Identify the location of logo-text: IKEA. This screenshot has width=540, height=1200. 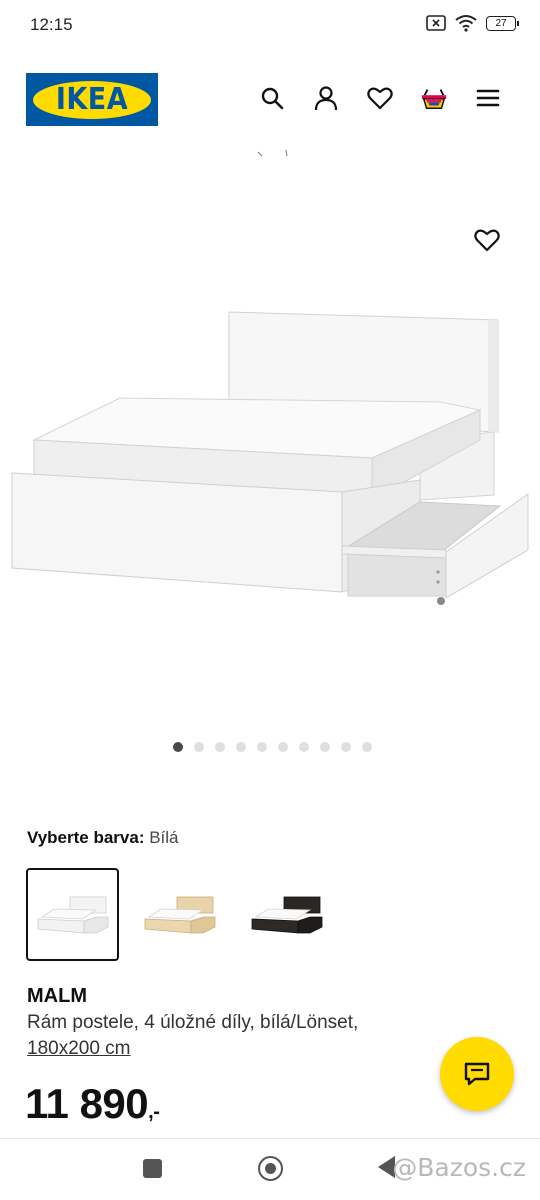
(92, 99).